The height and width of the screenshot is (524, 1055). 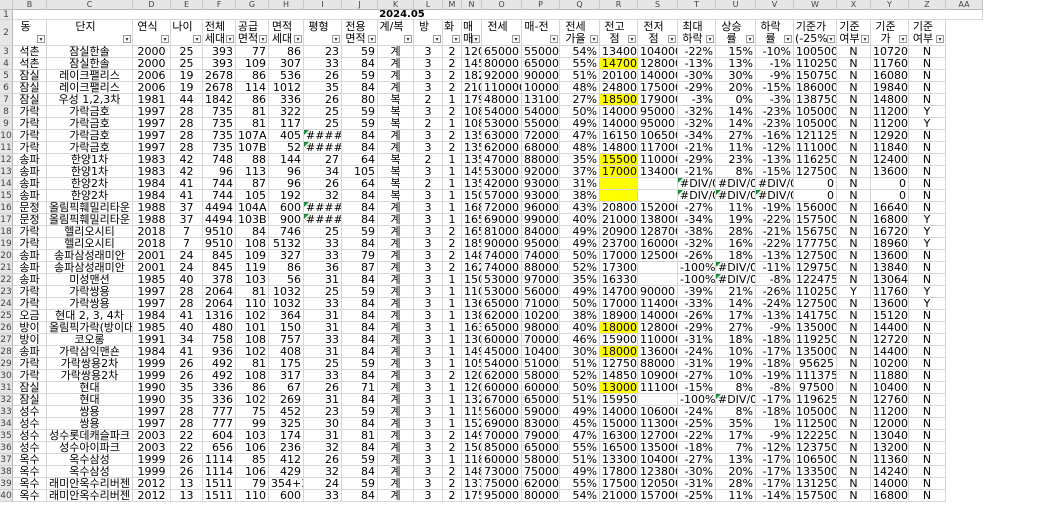 What do you see at coordinates (815, 316) in the screenshot?
I see `table-cell: 141750` at bounding box center [815, 316].